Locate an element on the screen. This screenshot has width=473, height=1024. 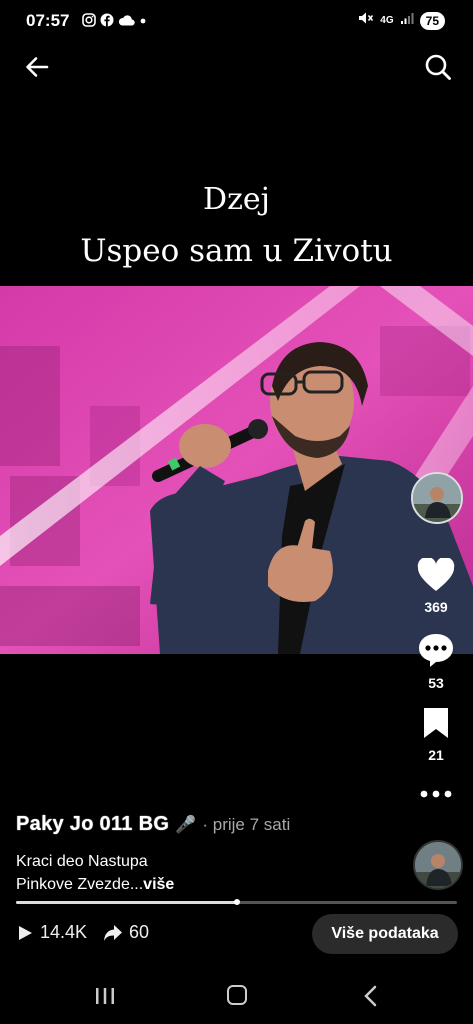
system-navigation-bar is located at coordinates (236, 996).